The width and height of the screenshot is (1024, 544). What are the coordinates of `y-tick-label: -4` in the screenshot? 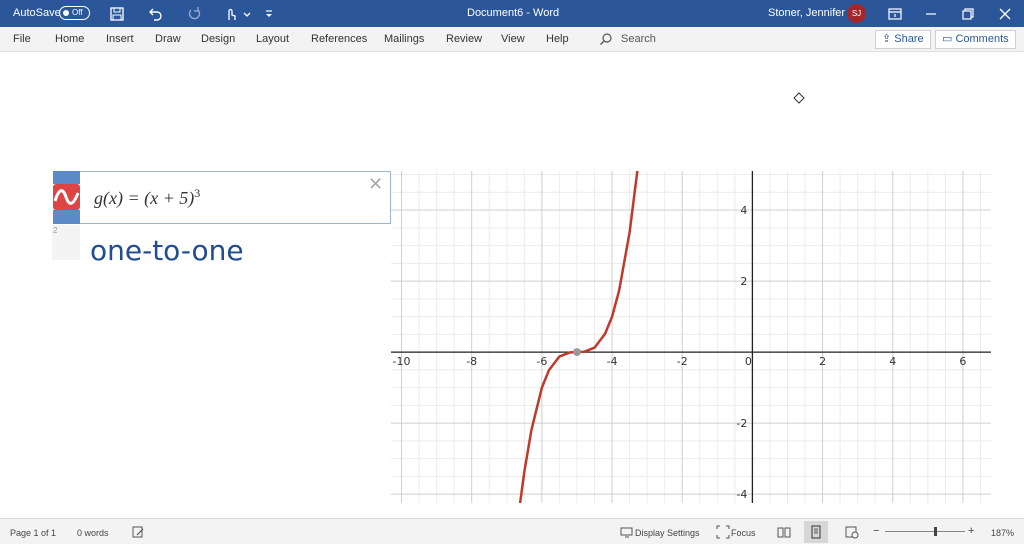 It's located at (741, 494).